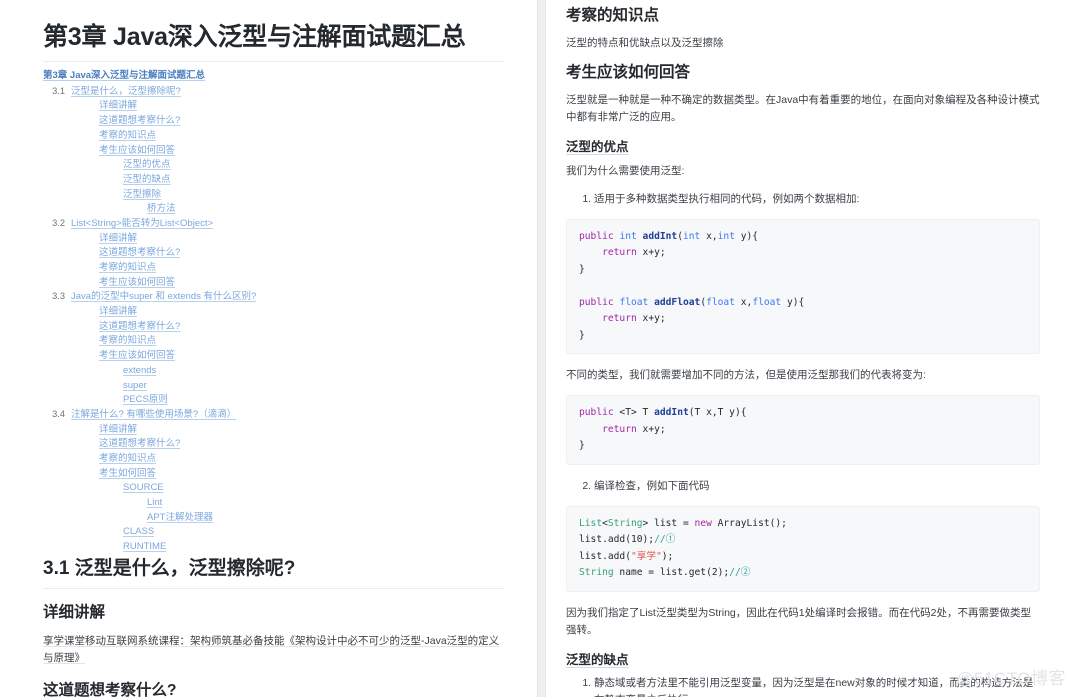 Image resolution: width=1080 pixels, height=697 pixels. I want to click on different-types-text: 不同的类型，我们就需要增加不同的方法，但是使用泛型那我们的代表将变为:, so click(746, 375).